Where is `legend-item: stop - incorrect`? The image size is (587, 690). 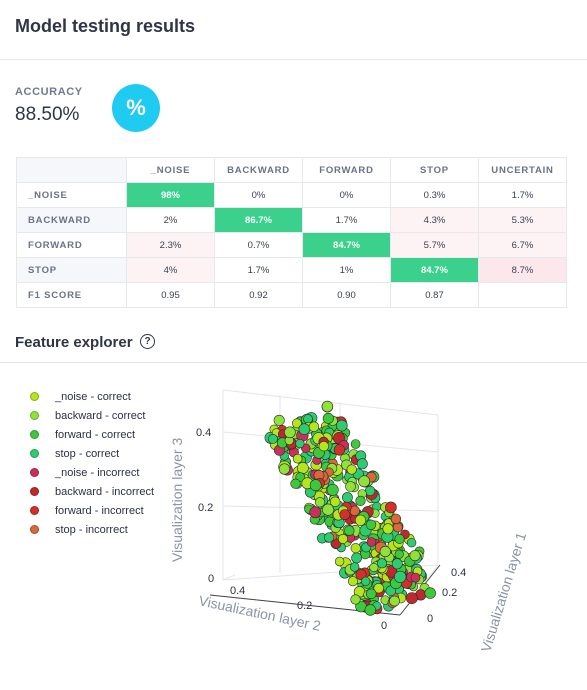
legend-item: stop - incorrect is located at coordinates (92, 529).